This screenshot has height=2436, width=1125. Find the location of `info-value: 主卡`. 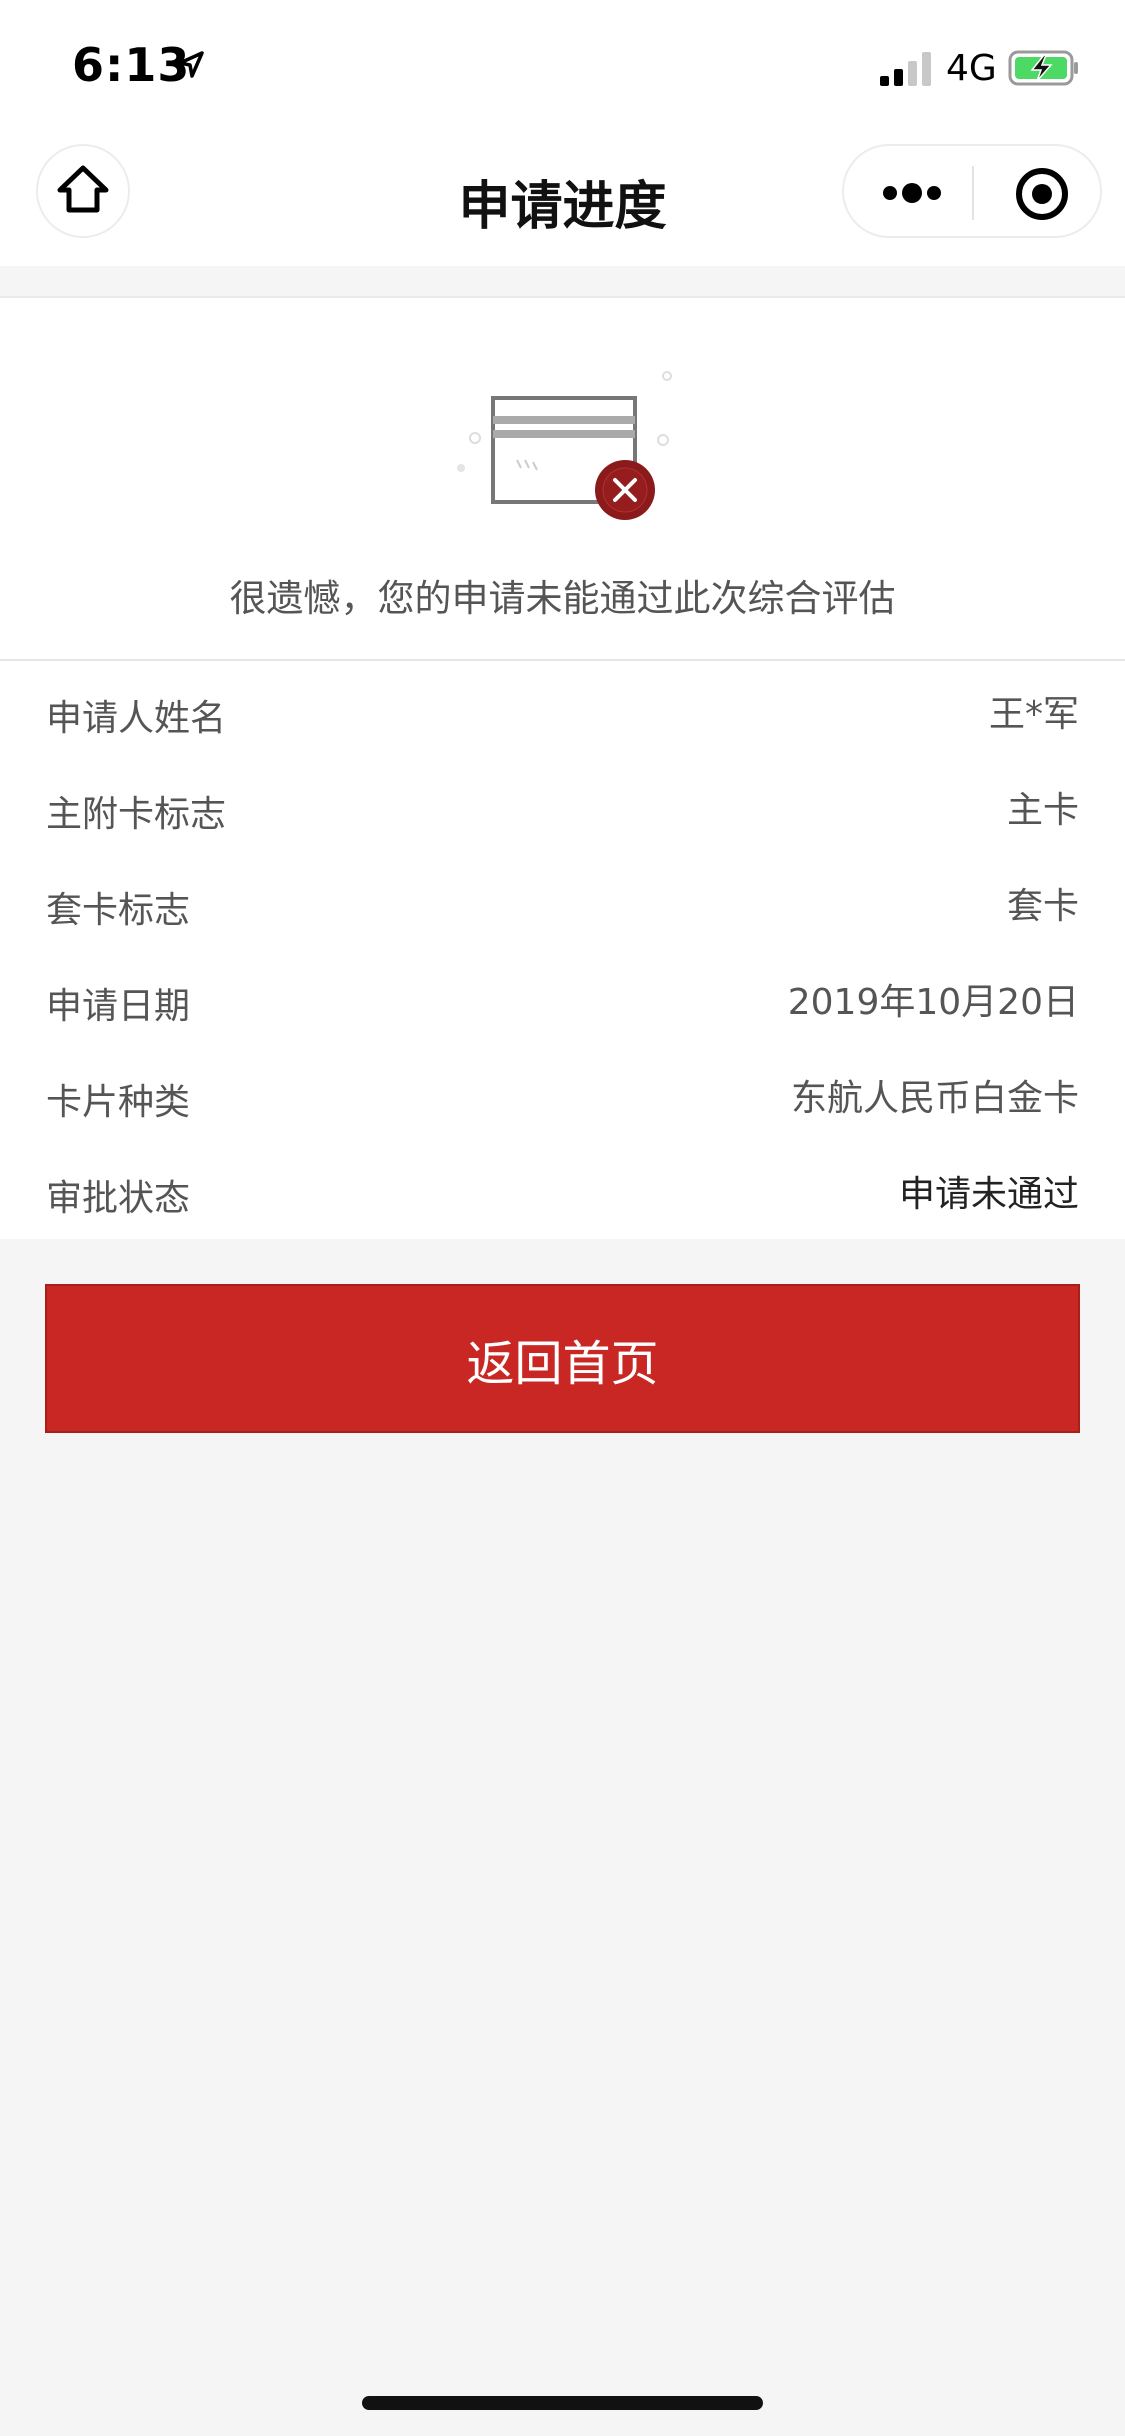

info-value: 主卡 is located at coordinates (1042, 810).